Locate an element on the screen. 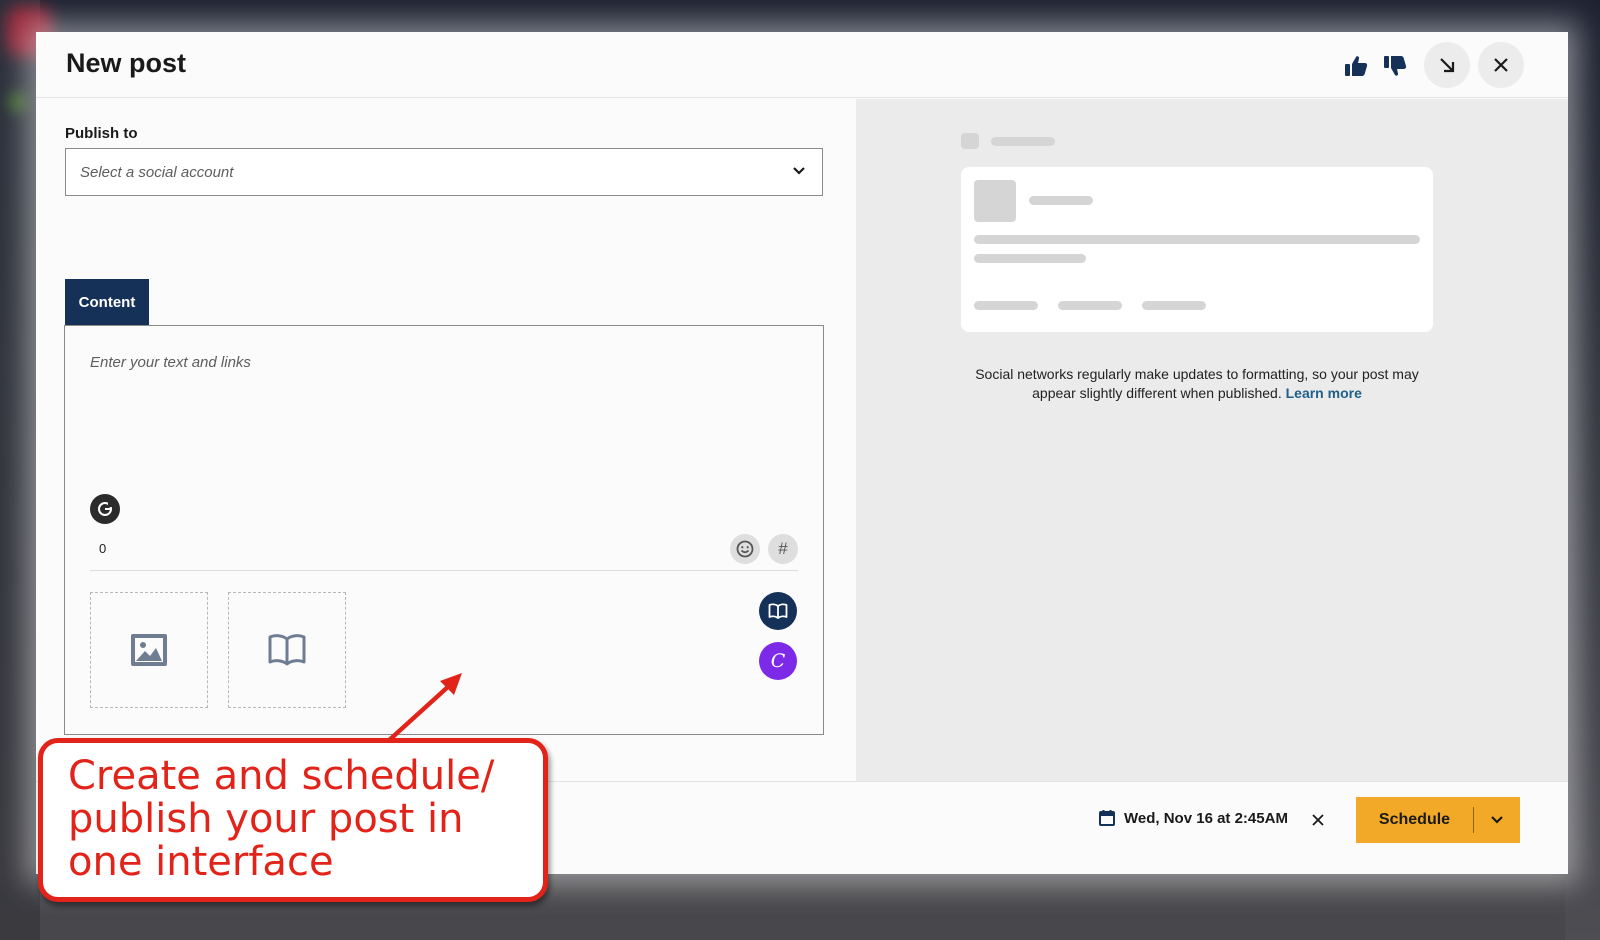 This screenshot has width=1600, height=940. publish-to-label: Publish to is located at coordinates (101, 133).